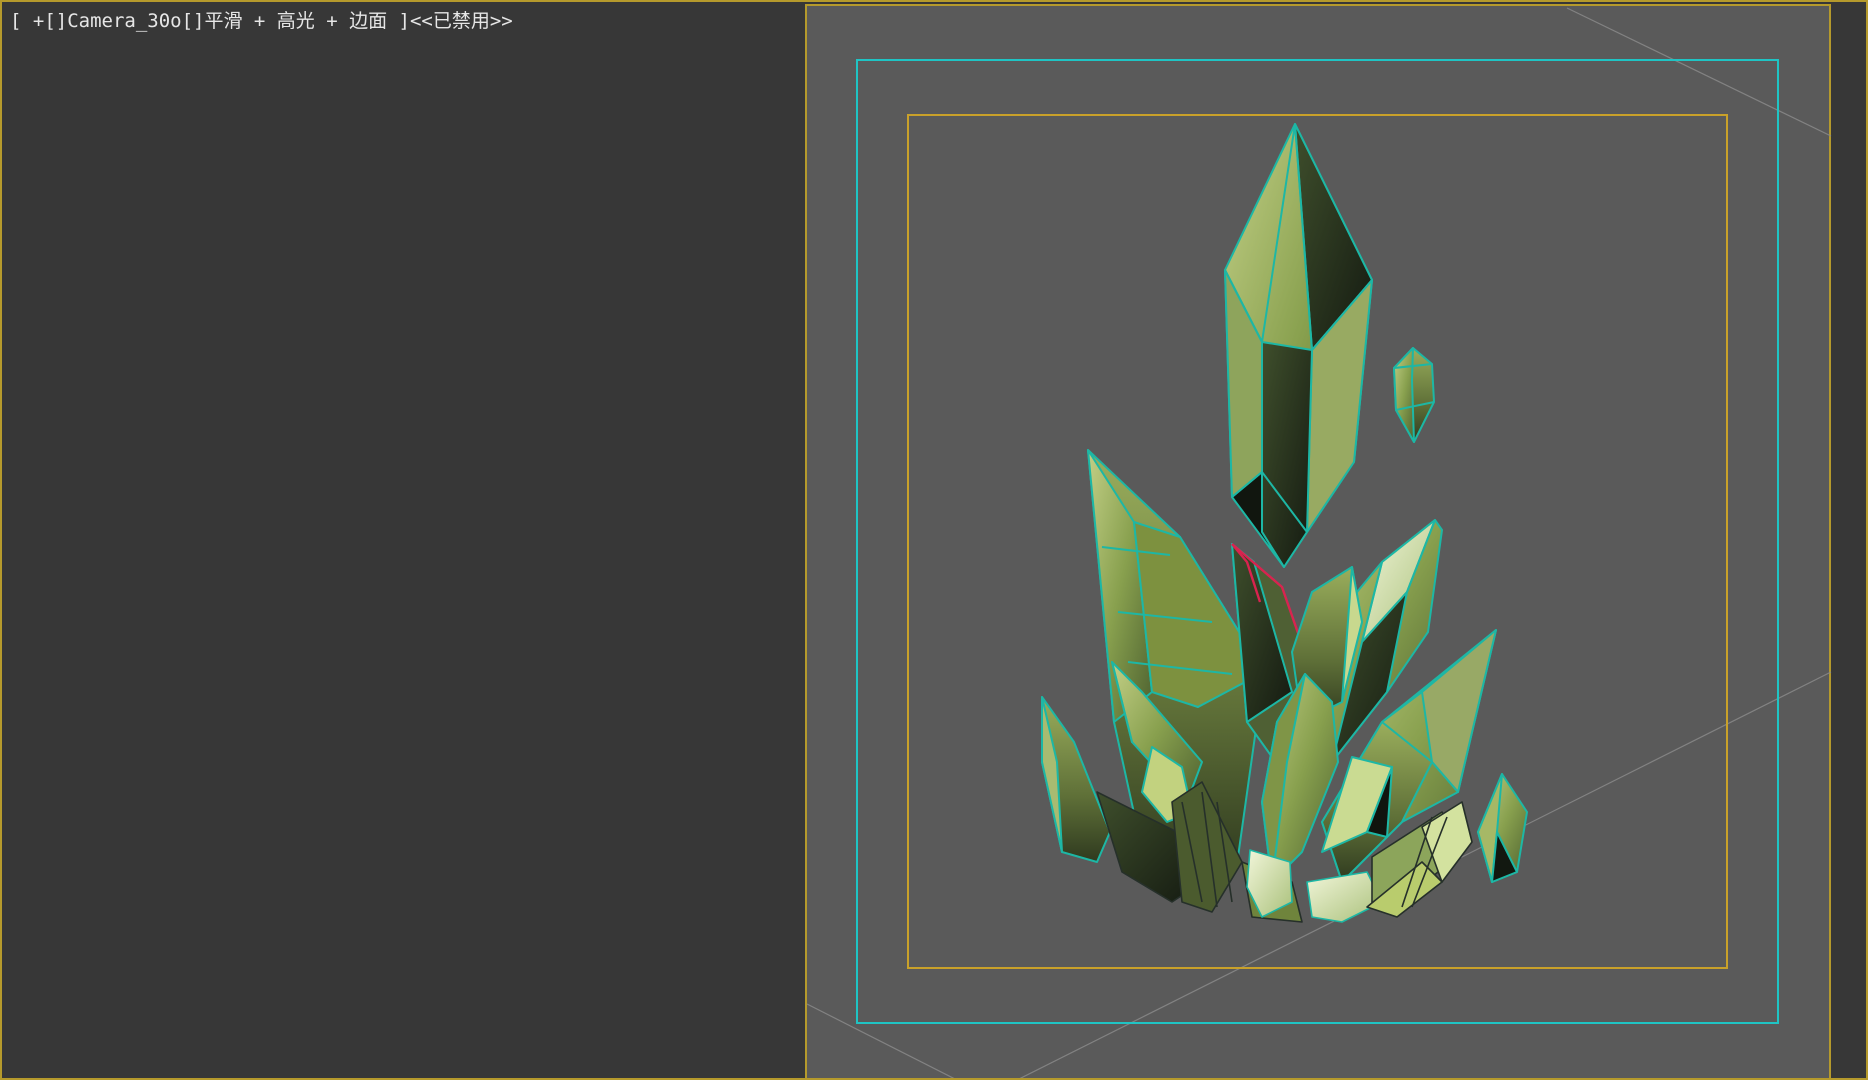 Image resolution: width=1868 pixels, height=1080 pixels. I want to click on crystal-large-floating, so click(1298, 345).